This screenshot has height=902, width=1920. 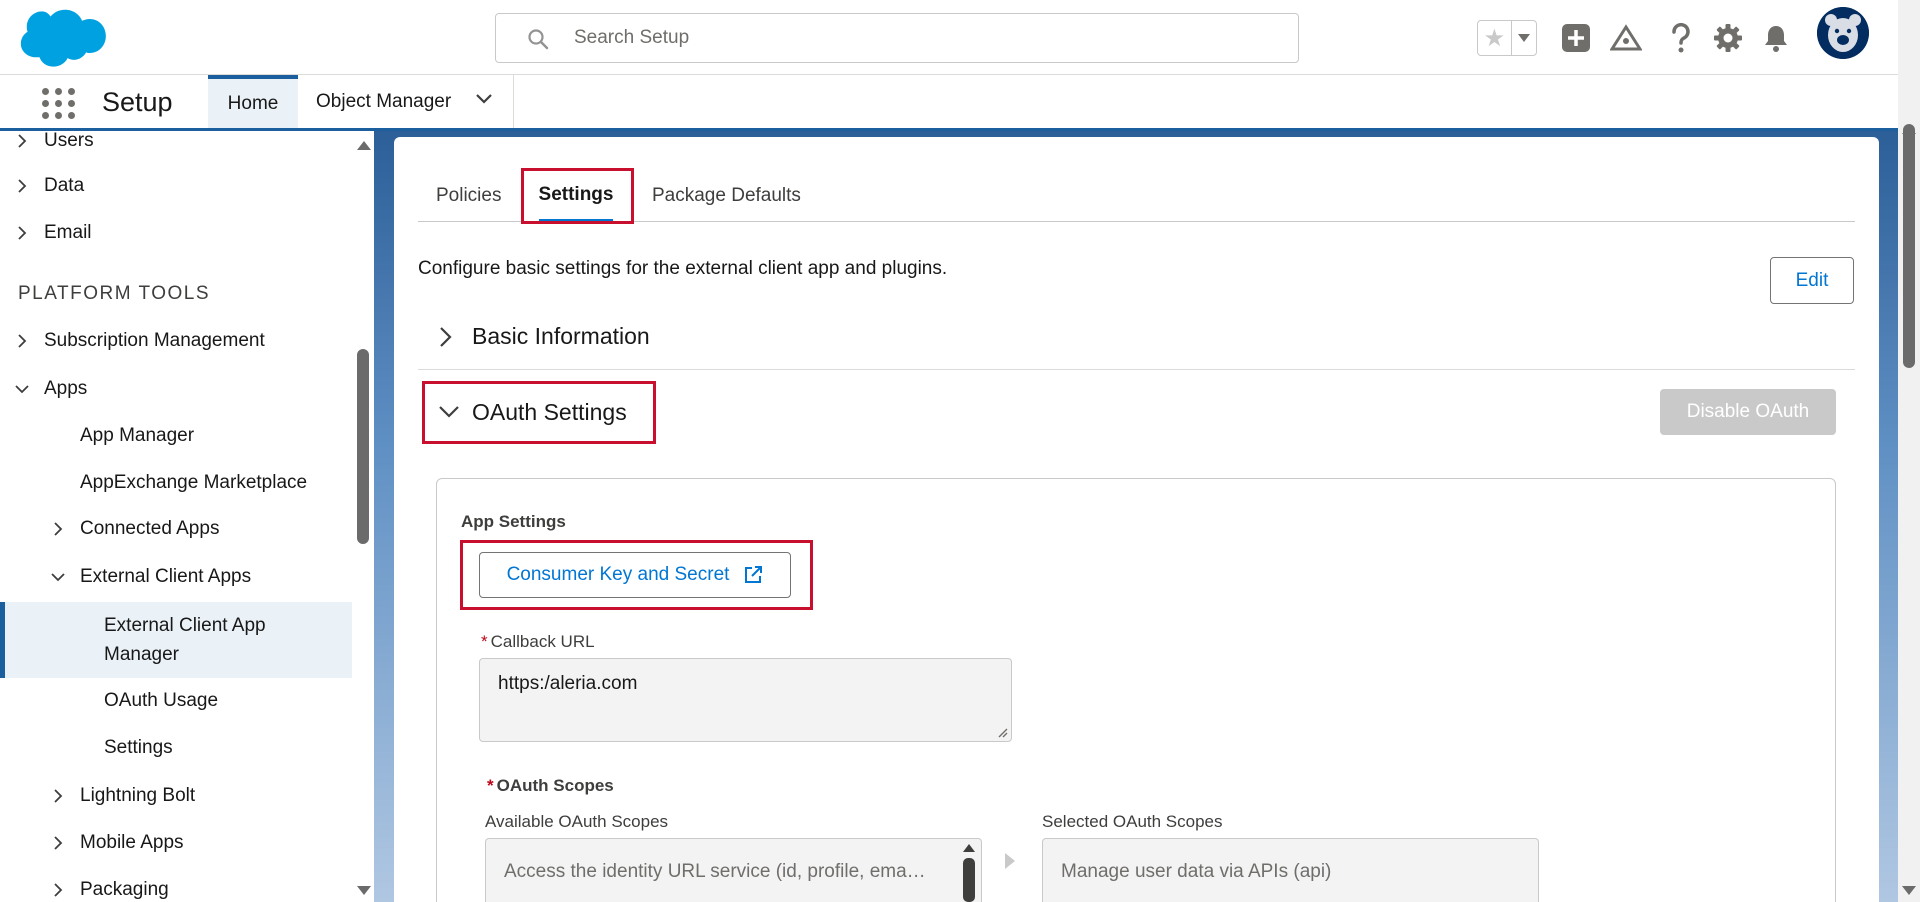 I want to click on search-icon, so click(x=538, y=39).